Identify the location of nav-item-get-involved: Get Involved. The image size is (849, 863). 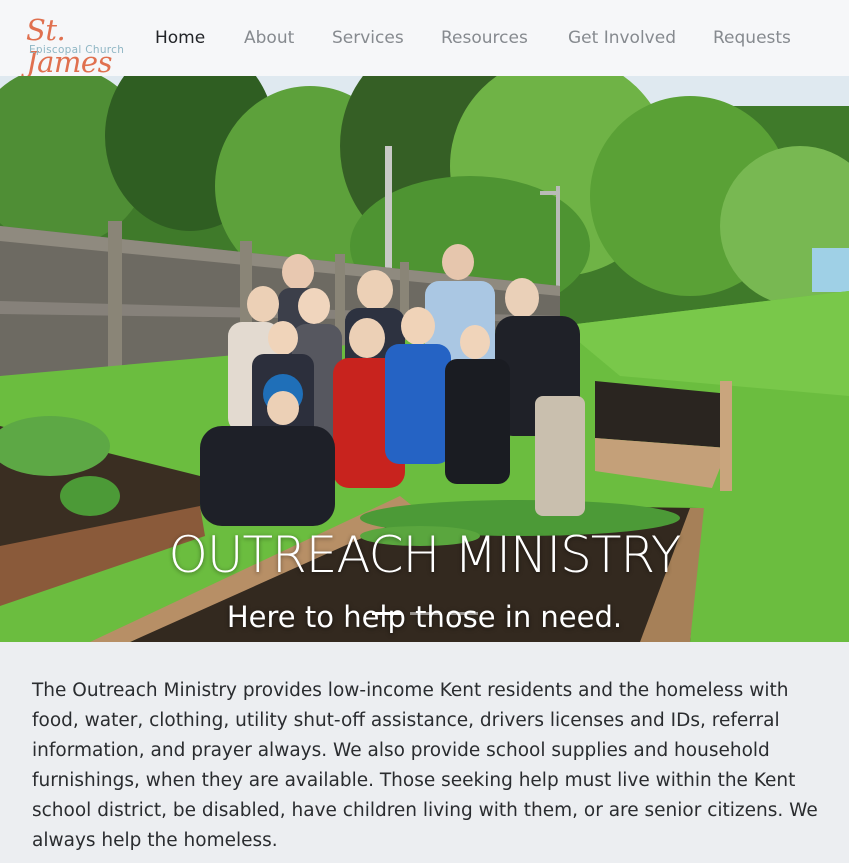
(622, 38).